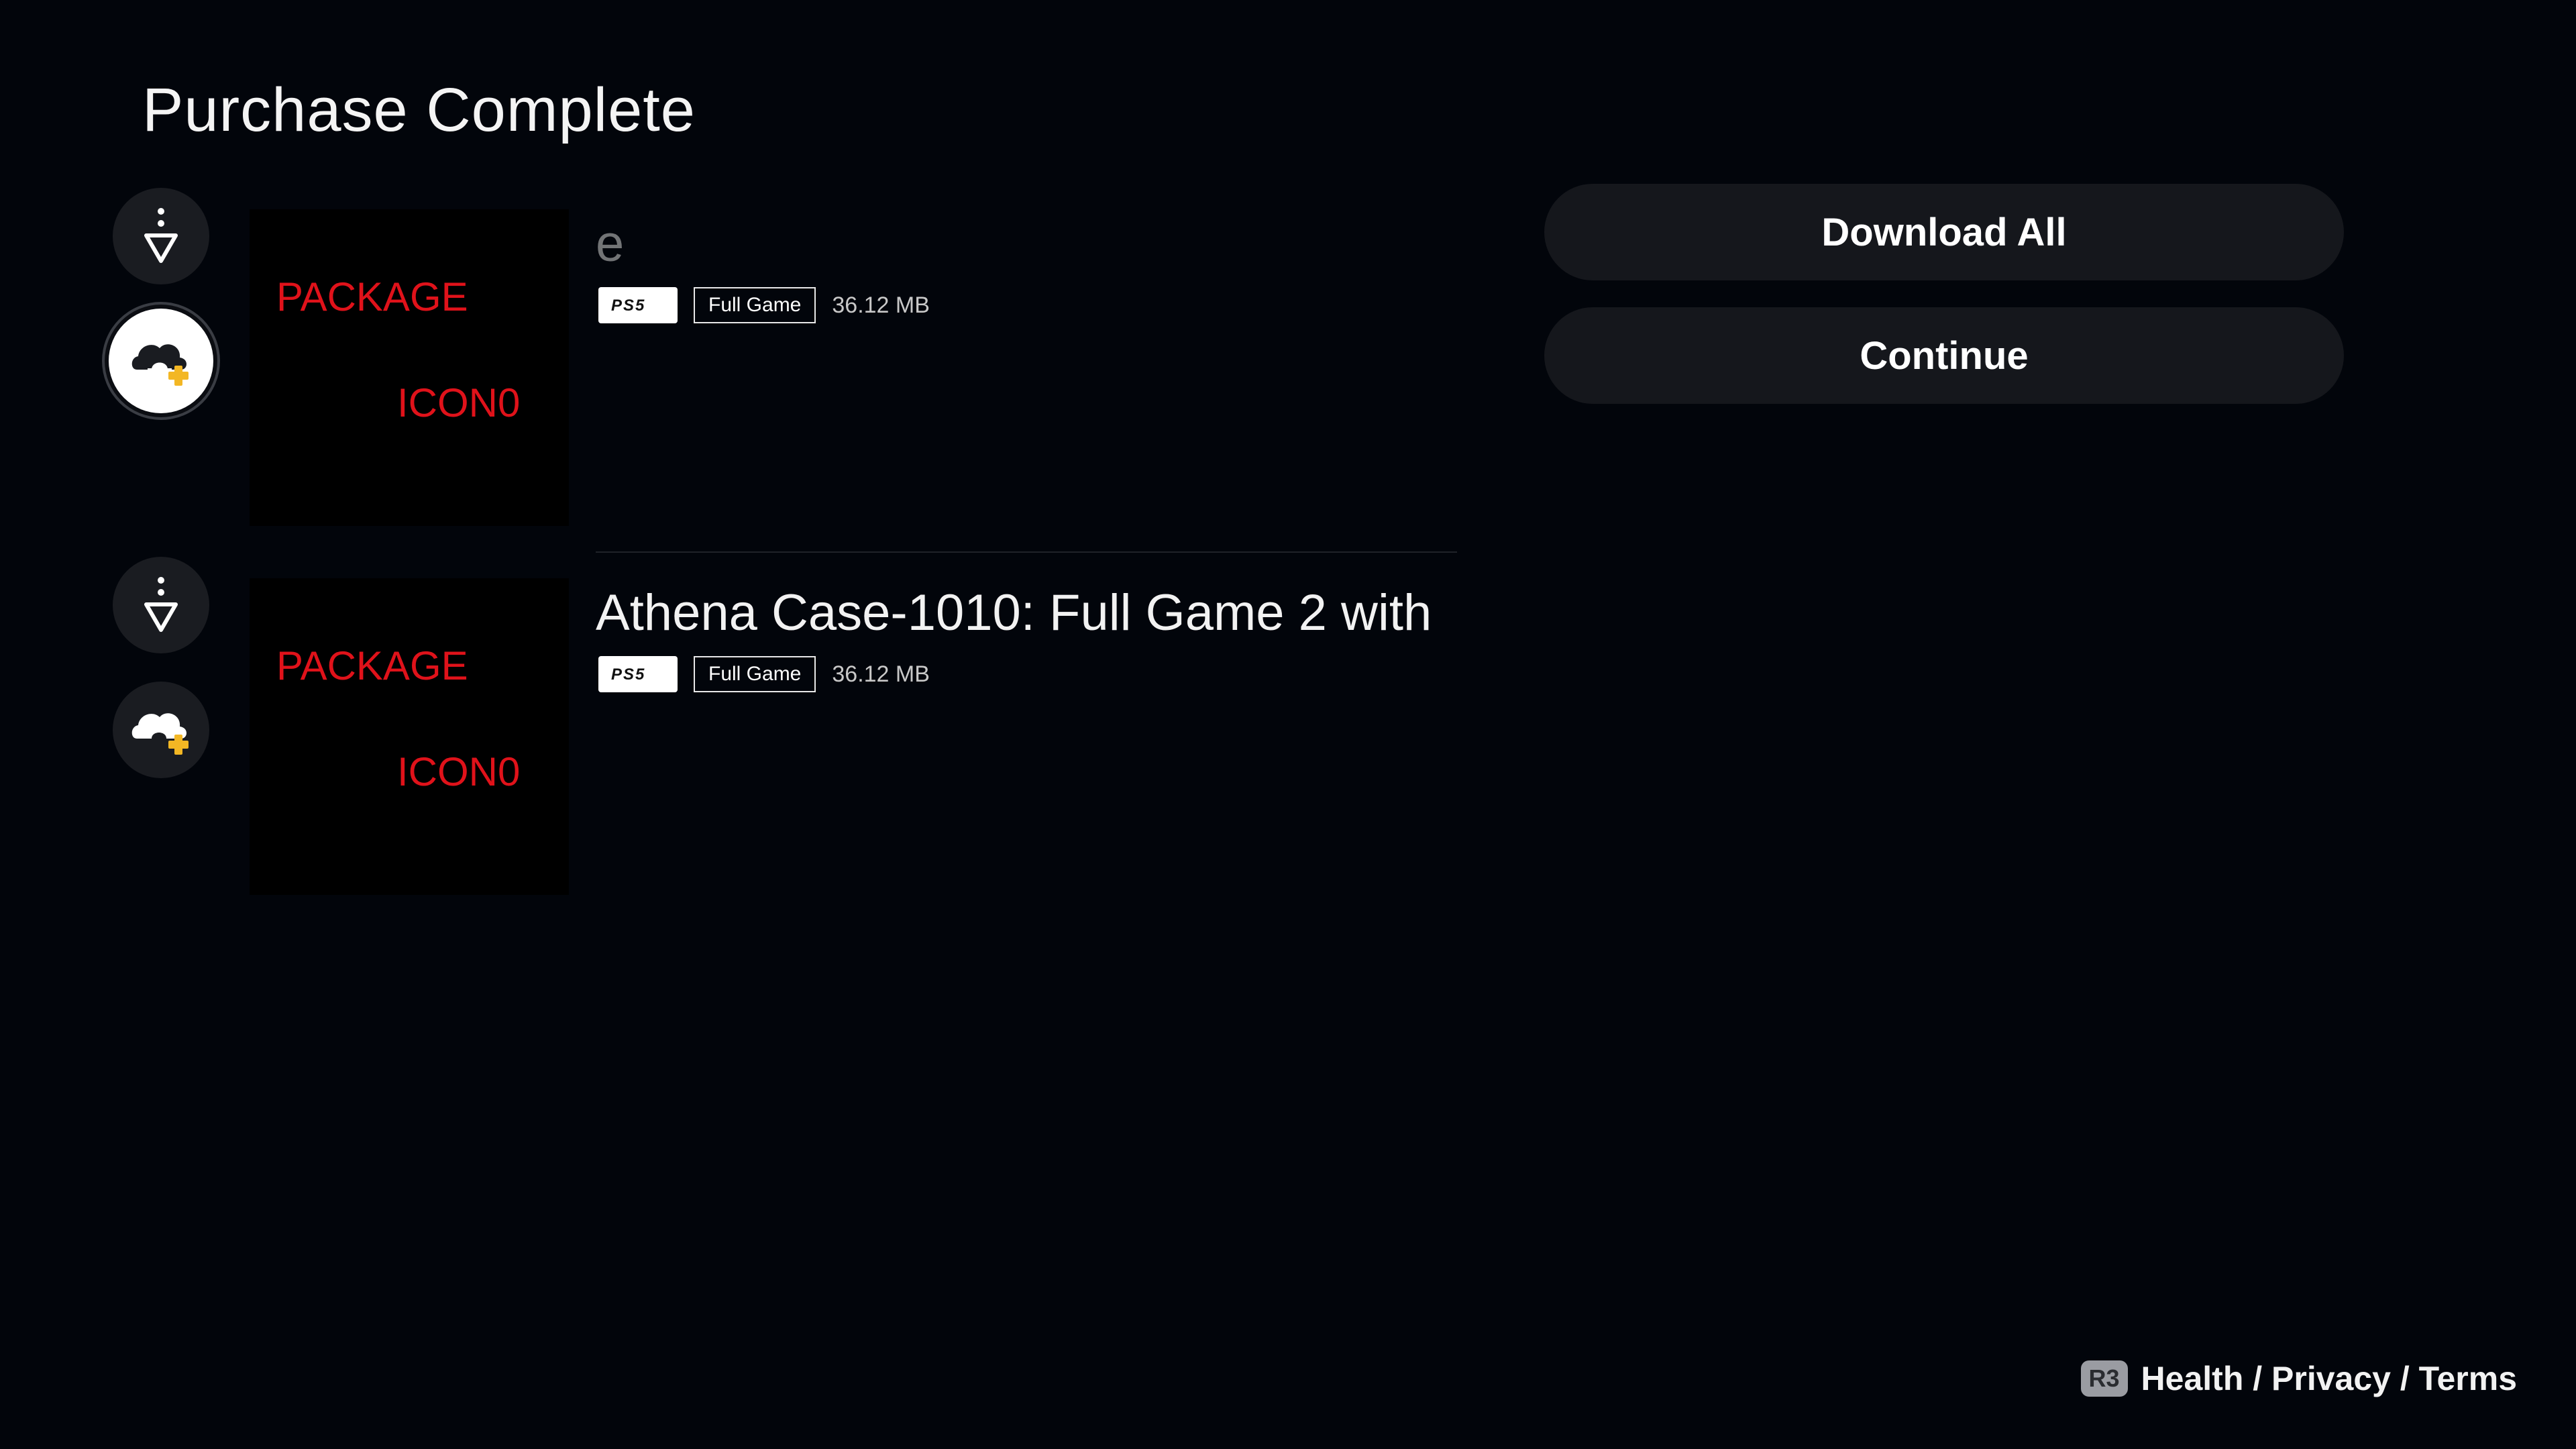  I want to click on item-title: e, so click(610, 243).